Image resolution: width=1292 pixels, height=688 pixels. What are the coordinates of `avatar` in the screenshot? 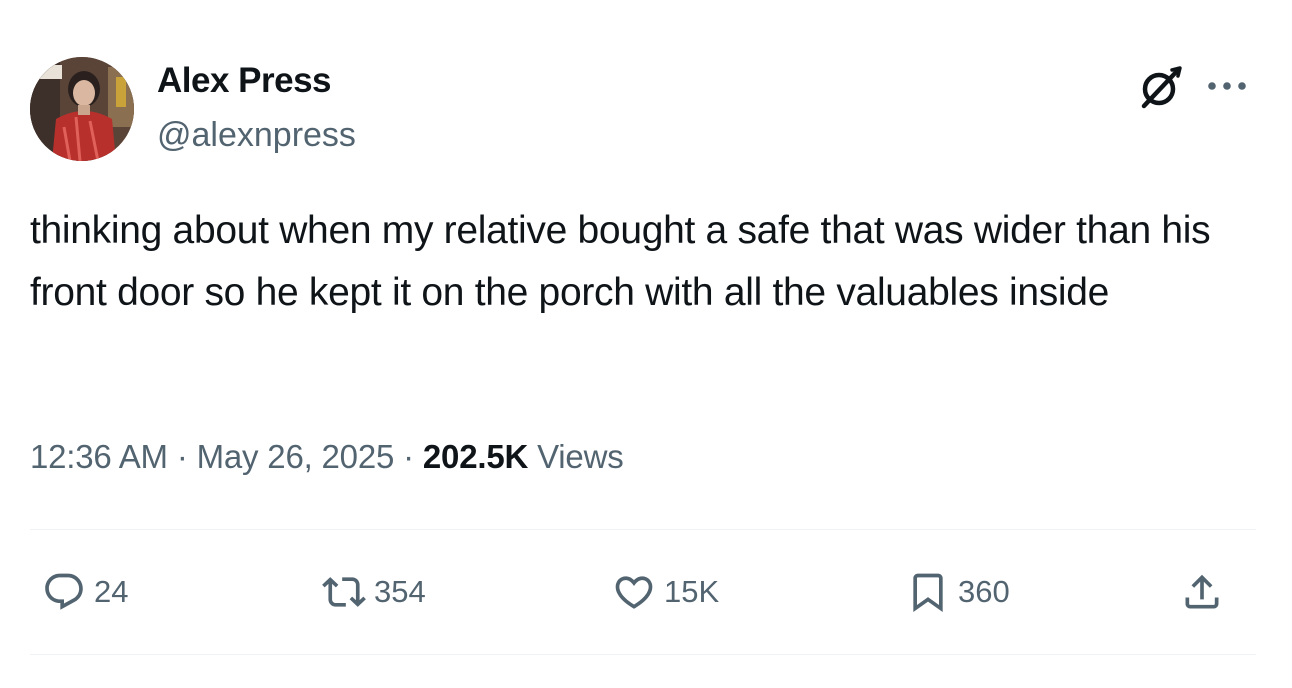 It's located at (82, 109).